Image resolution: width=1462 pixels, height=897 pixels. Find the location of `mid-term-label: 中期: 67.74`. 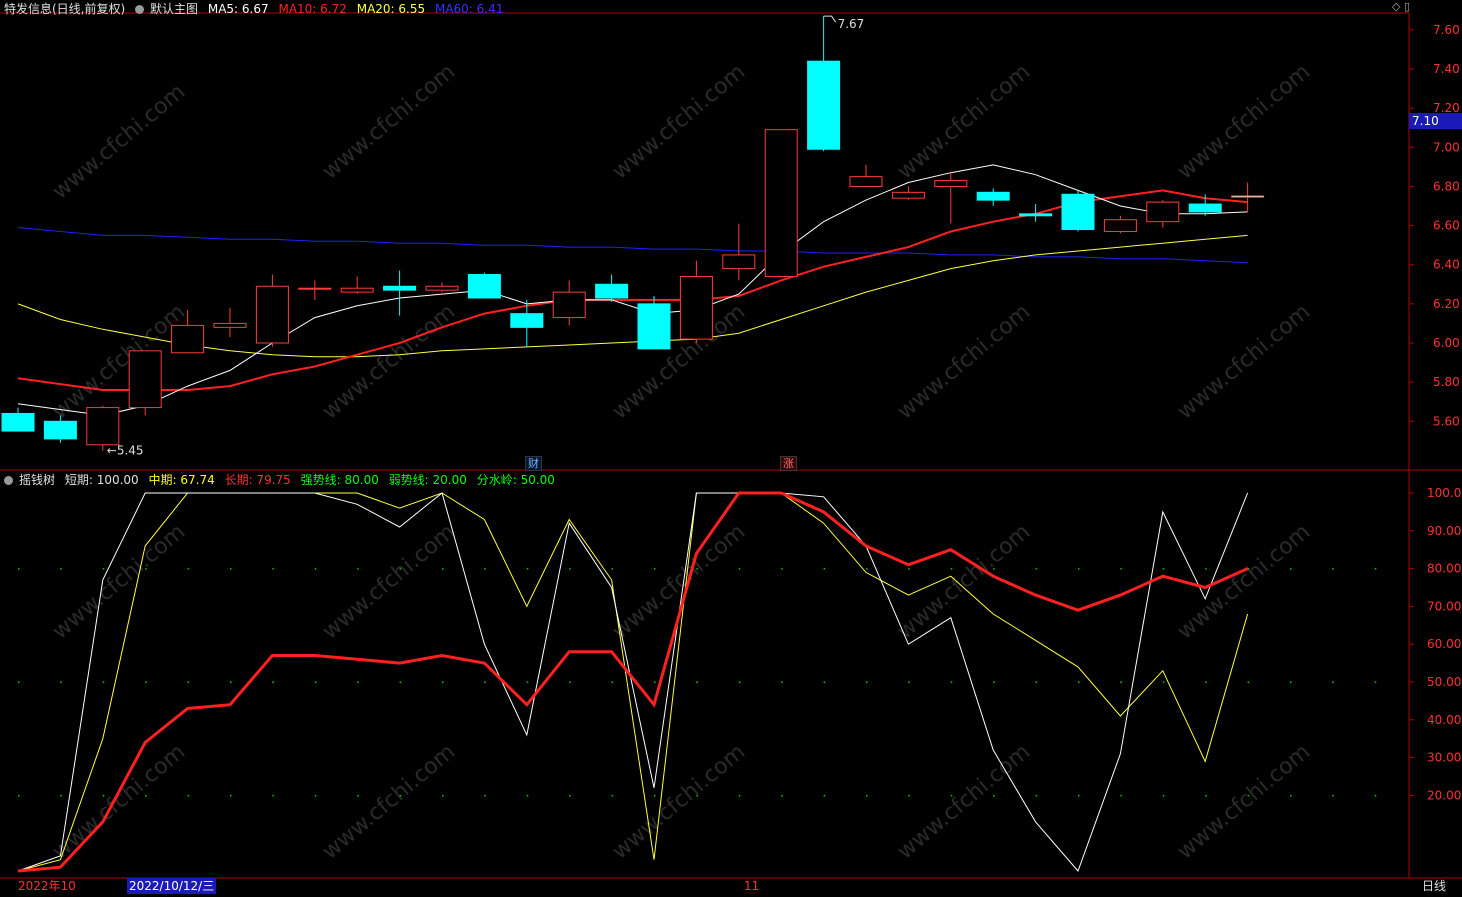

mid-term-label: 中期: 67.74 is located at coordinates (181, 480).